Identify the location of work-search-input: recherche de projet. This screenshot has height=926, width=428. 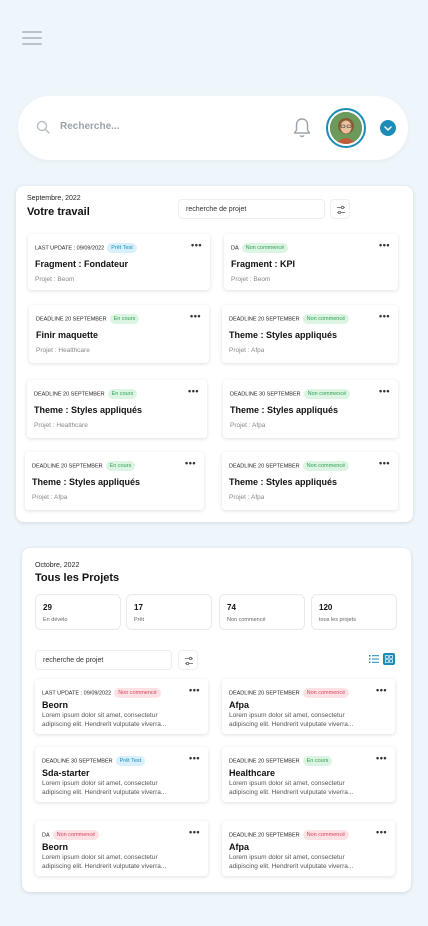
(251, 209).